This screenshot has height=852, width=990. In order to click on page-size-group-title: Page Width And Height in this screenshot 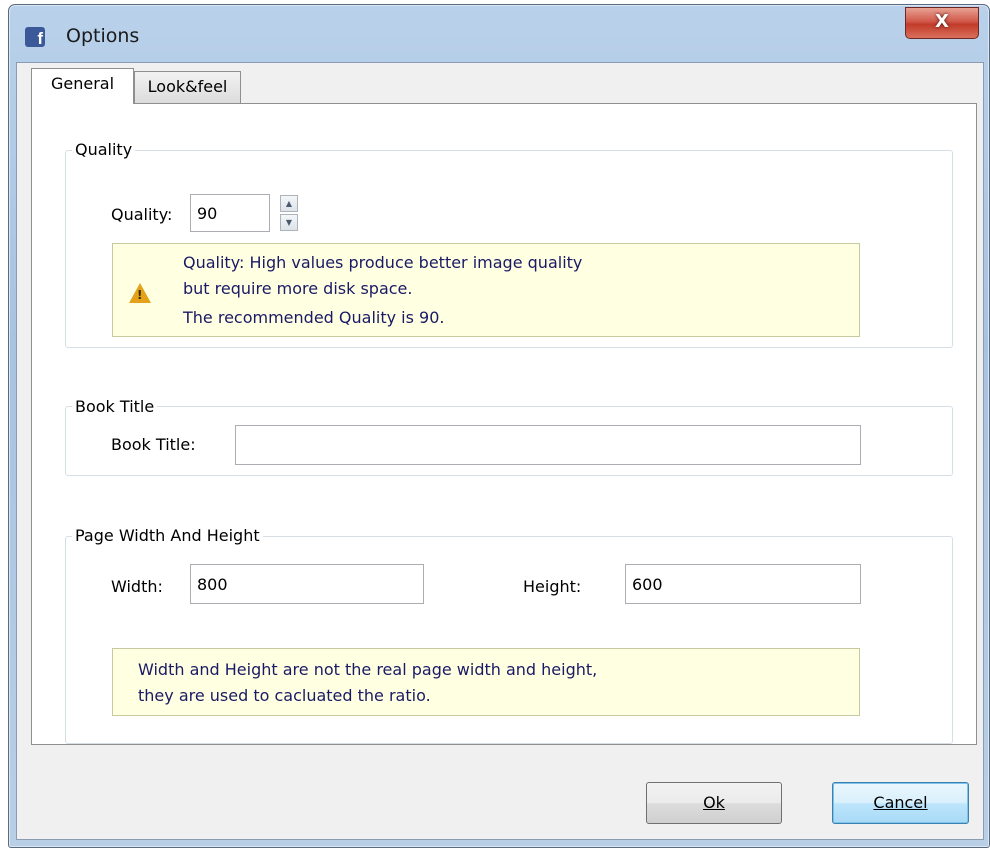, I will do `click(167, 535)`.